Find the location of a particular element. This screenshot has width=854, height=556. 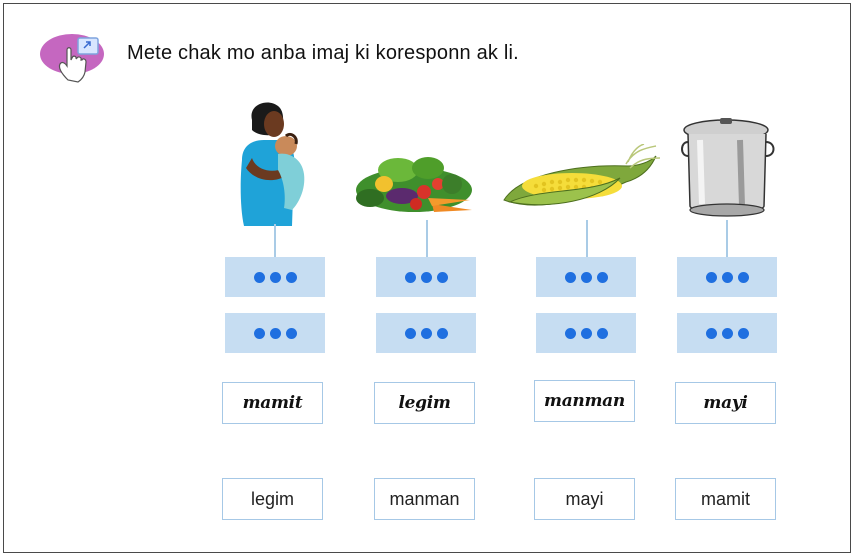

cursive-word-card: mamit is located at coordinates (272, 403).